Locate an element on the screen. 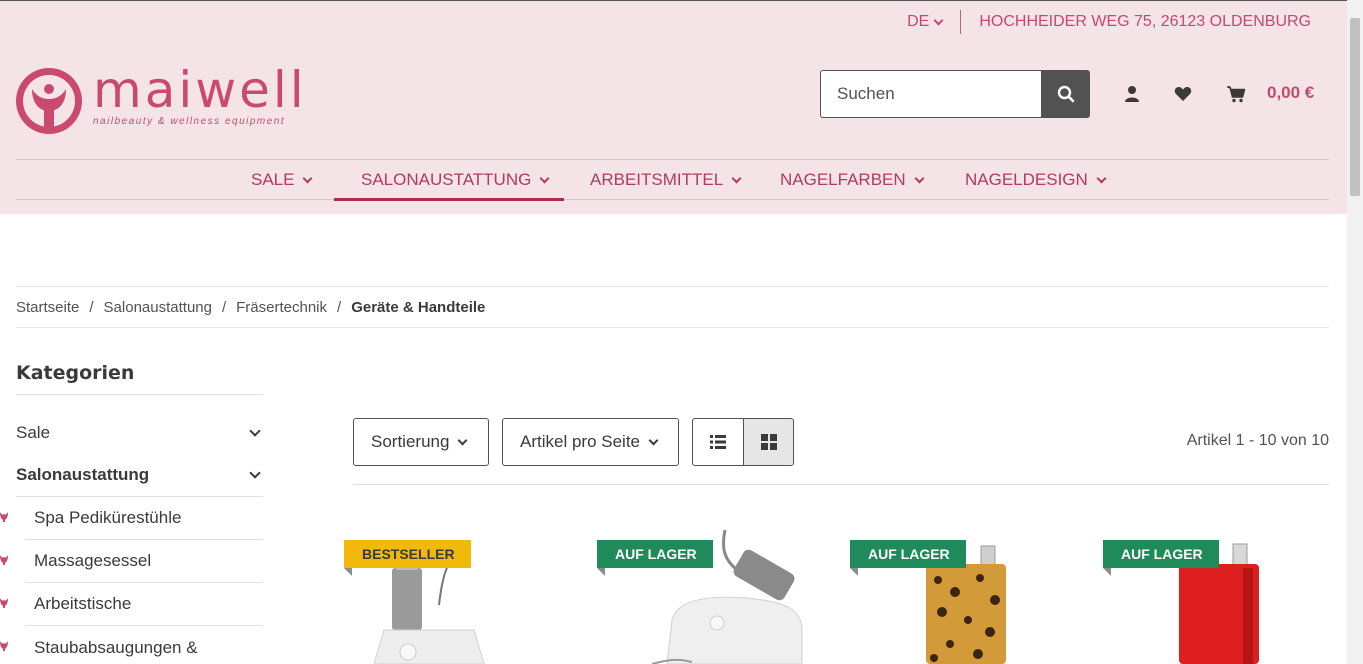  cart-button is located at coordinates (1236, 94).